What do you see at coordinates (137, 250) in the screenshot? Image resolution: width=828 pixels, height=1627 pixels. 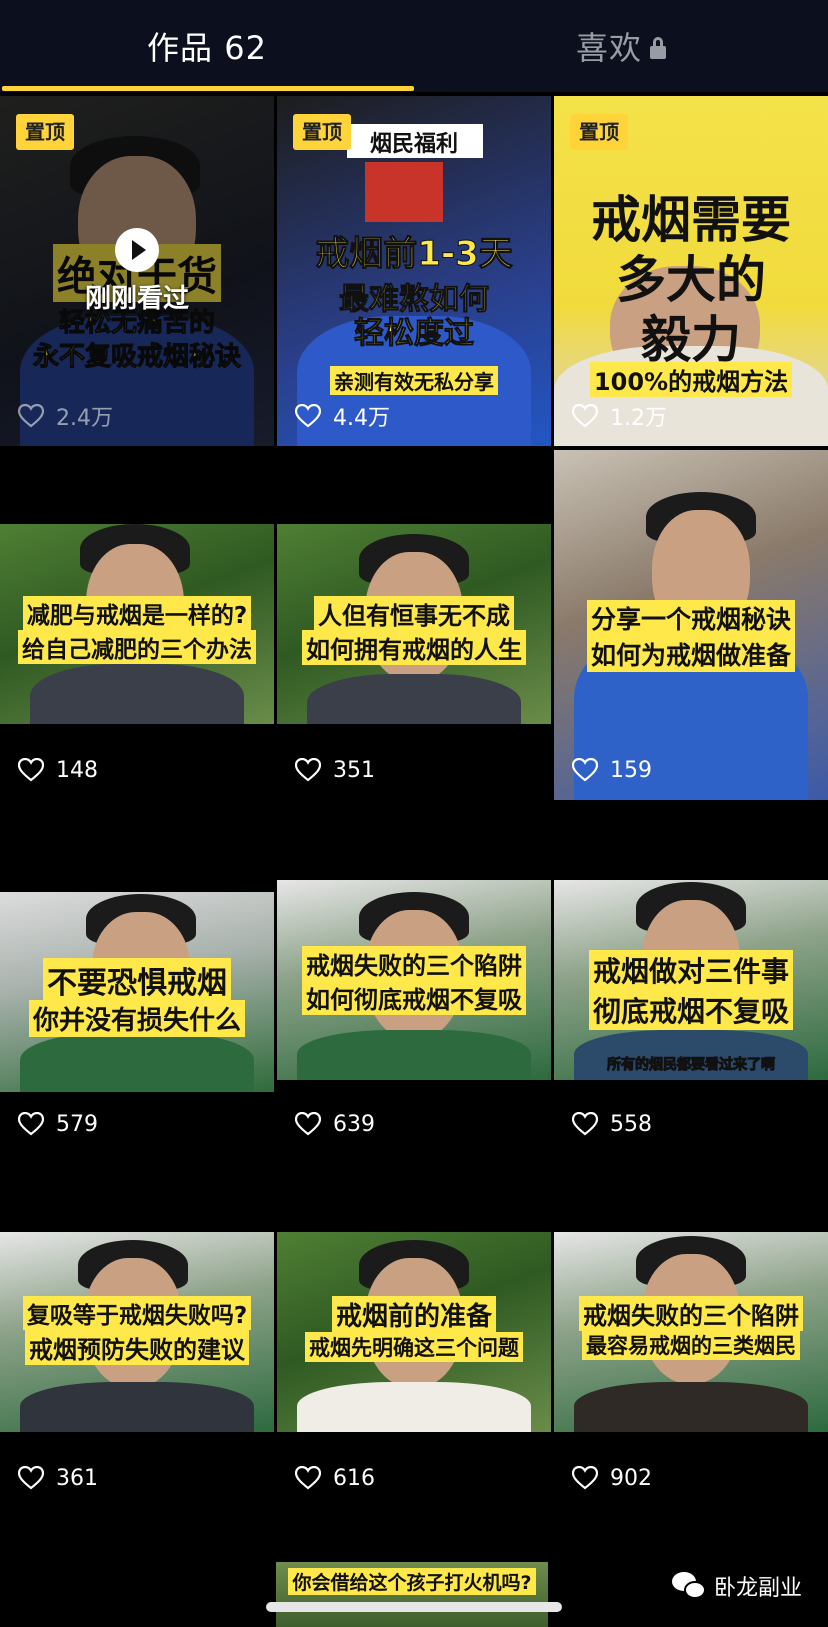 I see `play-icon` at bounding box center [137, 250].